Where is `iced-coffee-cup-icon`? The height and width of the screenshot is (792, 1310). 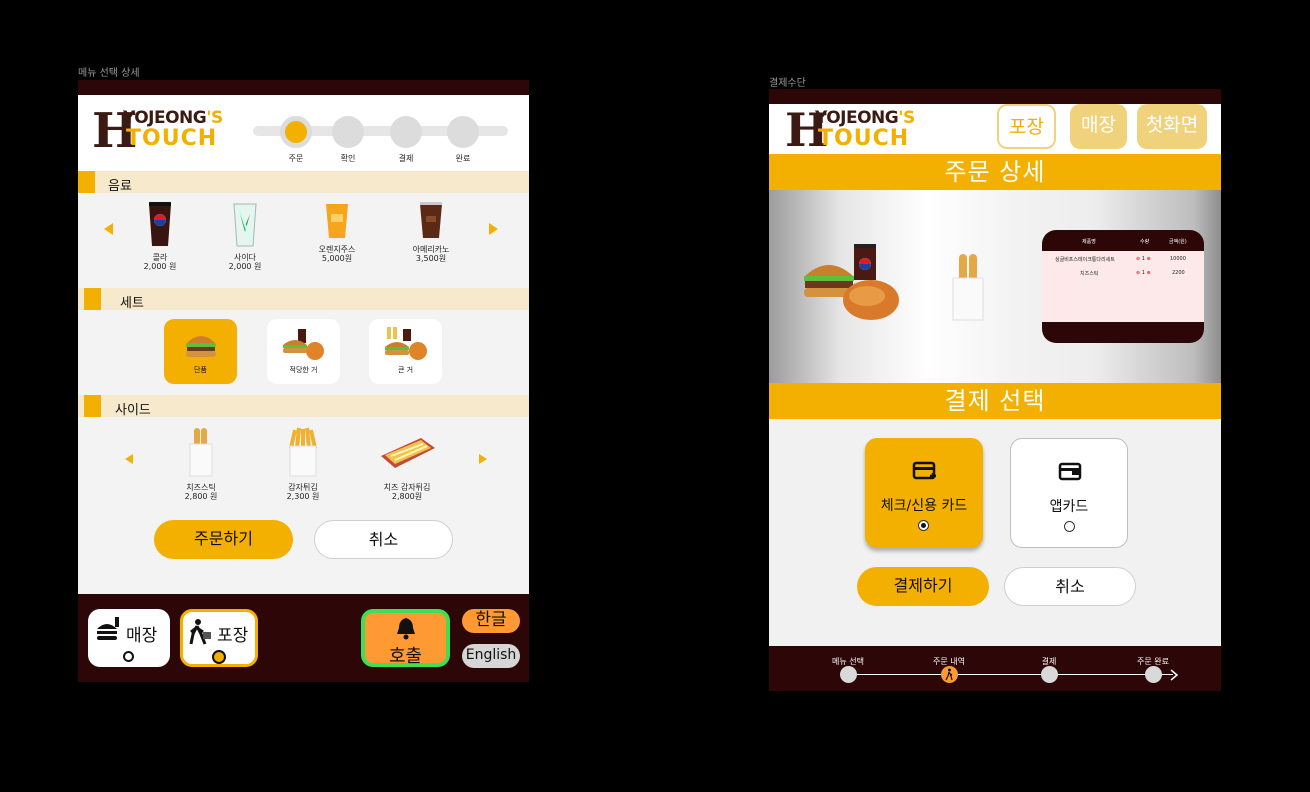 iced-coffee-cup-icon is located at coordinates (431, 220).